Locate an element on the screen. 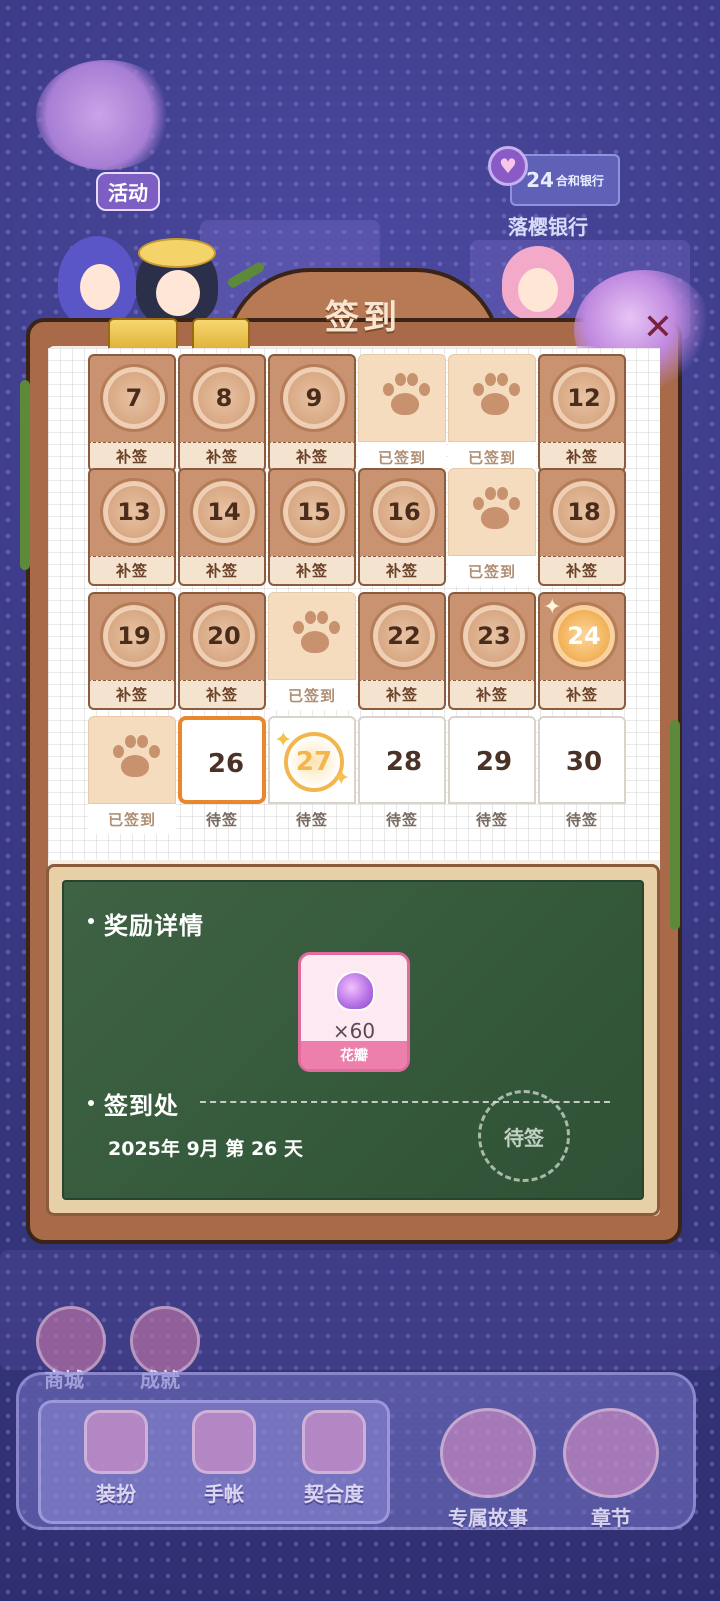  day-tile: 19 is located at coordinates (132, 636).